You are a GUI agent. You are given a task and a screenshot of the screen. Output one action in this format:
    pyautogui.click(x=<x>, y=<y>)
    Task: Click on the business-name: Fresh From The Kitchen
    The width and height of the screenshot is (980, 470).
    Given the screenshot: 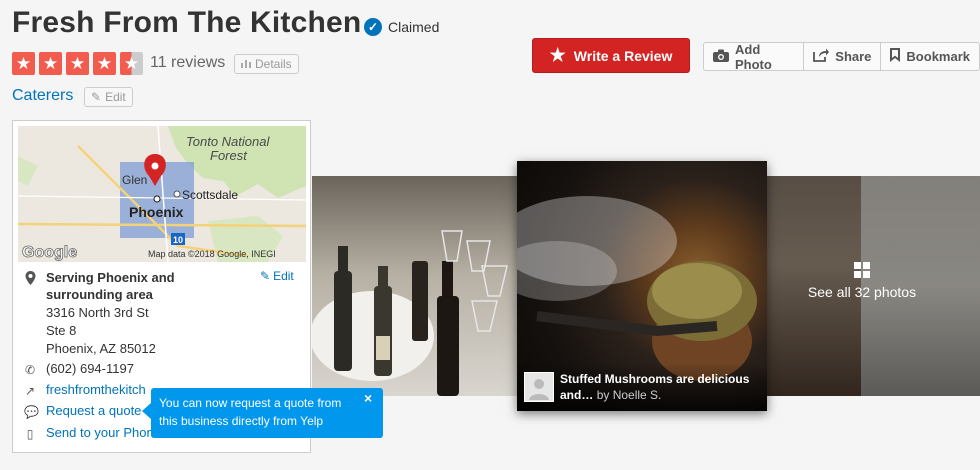 What is the action you would take?
    pyautogui.click(x=187, y=22)
    